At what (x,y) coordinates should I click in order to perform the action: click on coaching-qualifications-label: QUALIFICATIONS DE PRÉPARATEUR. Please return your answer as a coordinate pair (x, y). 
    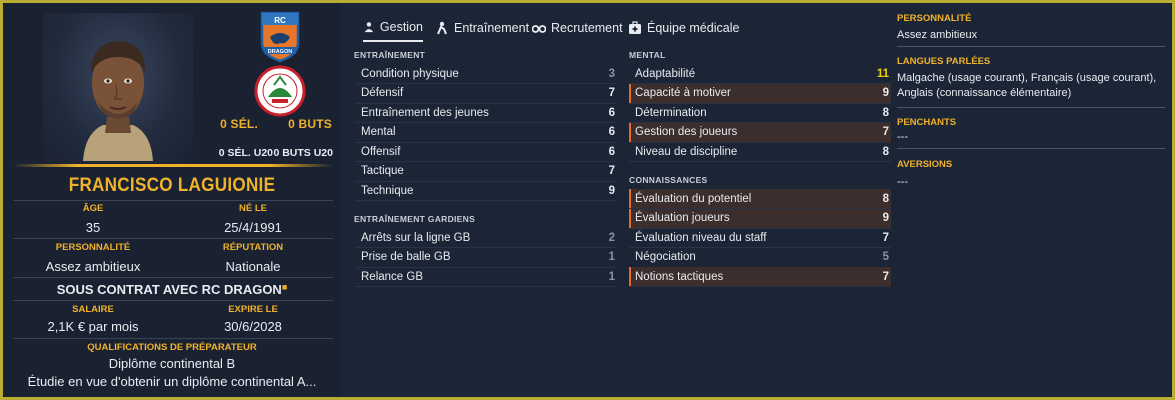
    Looking at the image, I should click on (172, 347).